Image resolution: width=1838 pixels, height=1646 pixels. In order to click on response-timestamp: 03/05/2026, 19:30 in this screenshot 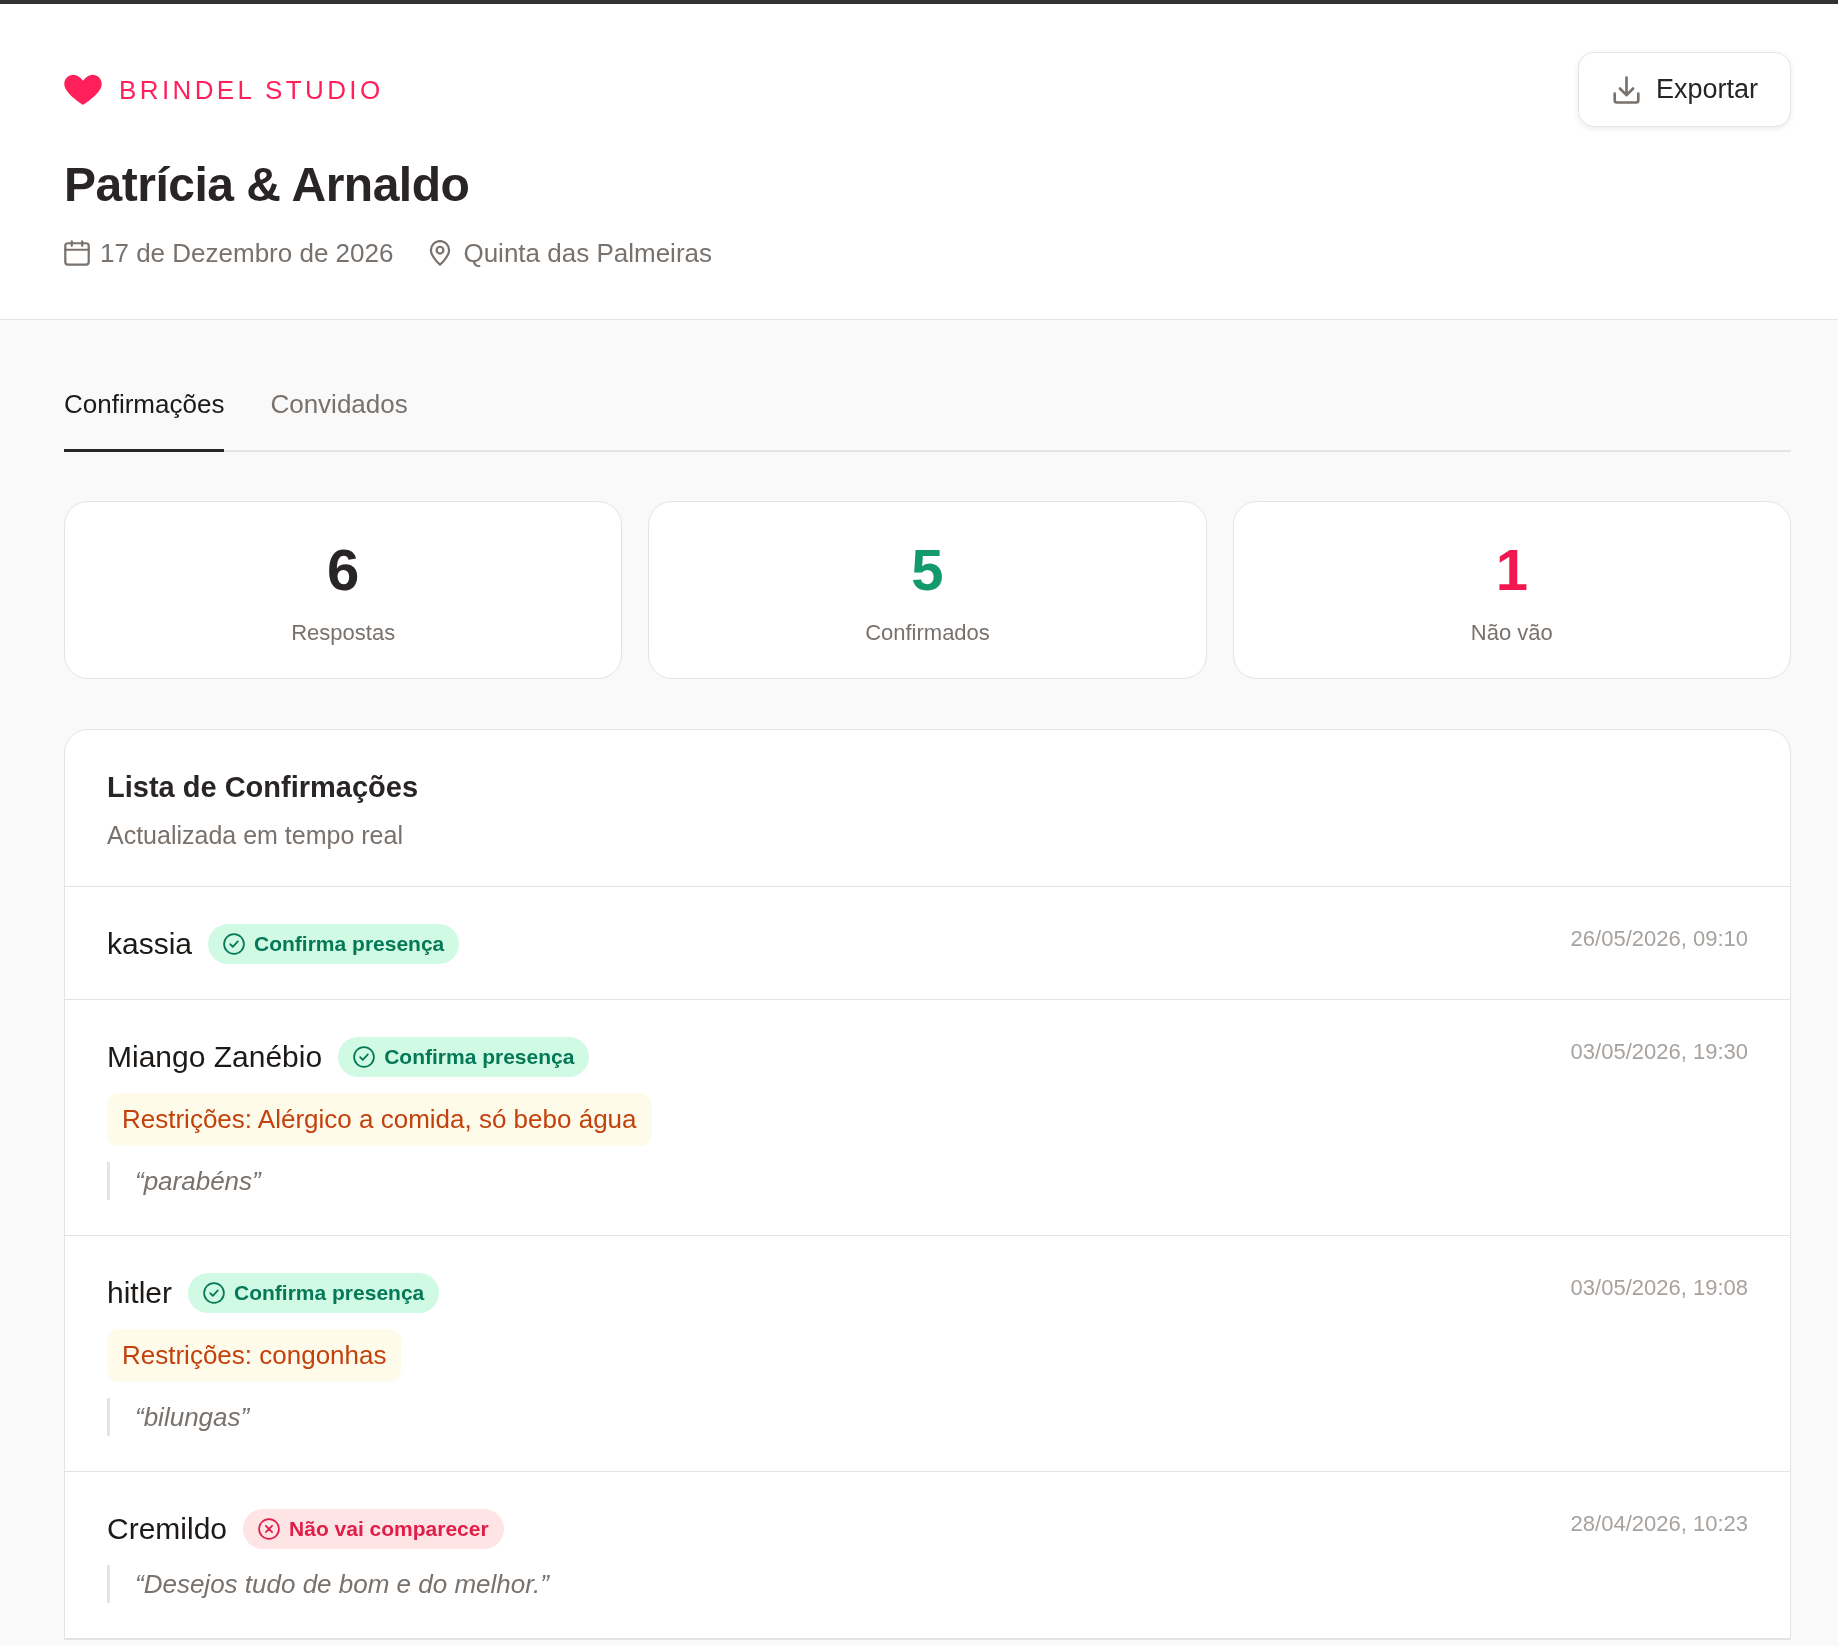, I will do `click(1659, 1052)`.